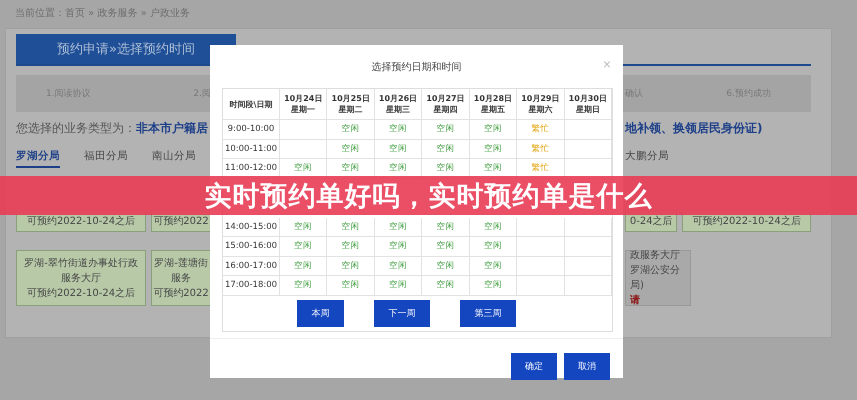  What do you see at coordinates (635, 300) in the screenshot?
I see `apply-link: 请` at bounding box center [635, 300].